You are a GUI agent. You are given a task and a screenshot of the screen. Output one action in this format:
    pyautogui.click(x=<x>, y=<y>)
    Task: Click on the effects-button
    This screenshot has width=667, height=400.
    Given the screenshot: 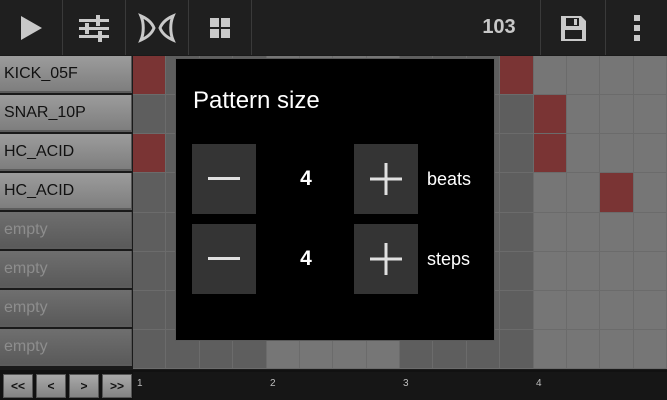 What is the action you would take?
    pyautogui.click(x=157, y=27)
    